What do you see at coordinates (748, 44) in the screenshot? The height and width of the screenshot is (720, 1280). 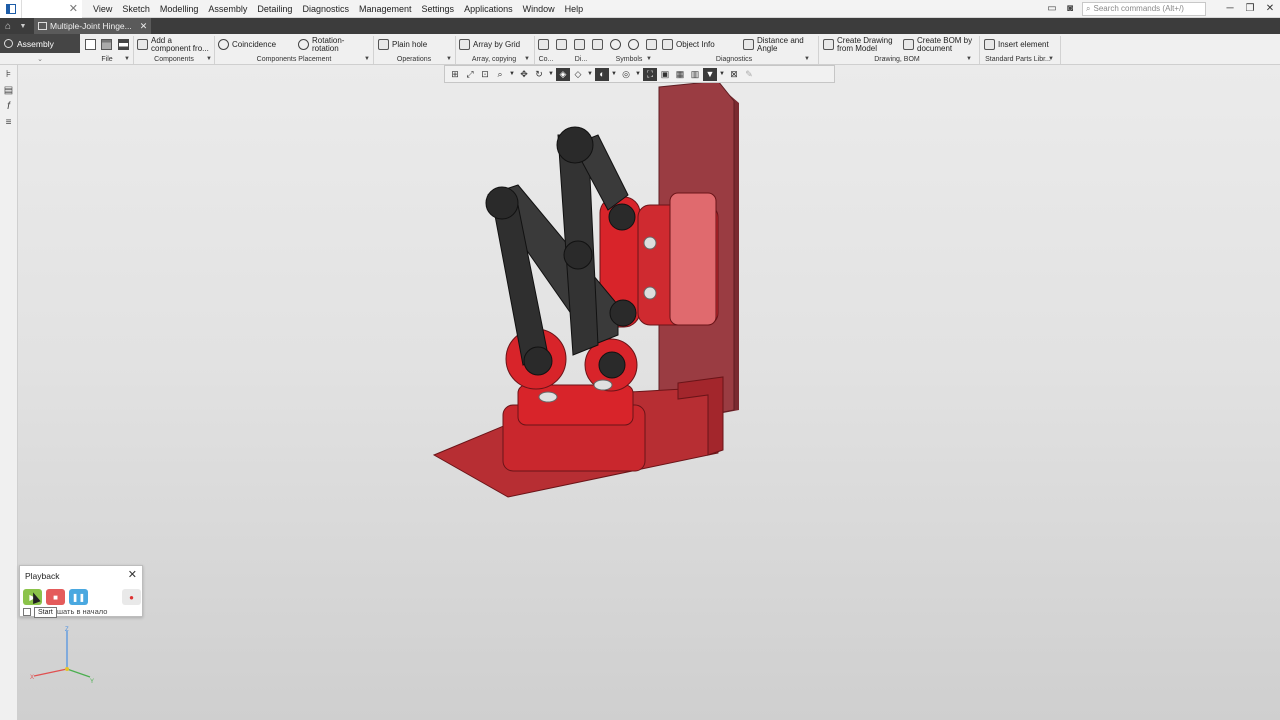 I see `distance-angle-icon` at bounding box center [748, 44].